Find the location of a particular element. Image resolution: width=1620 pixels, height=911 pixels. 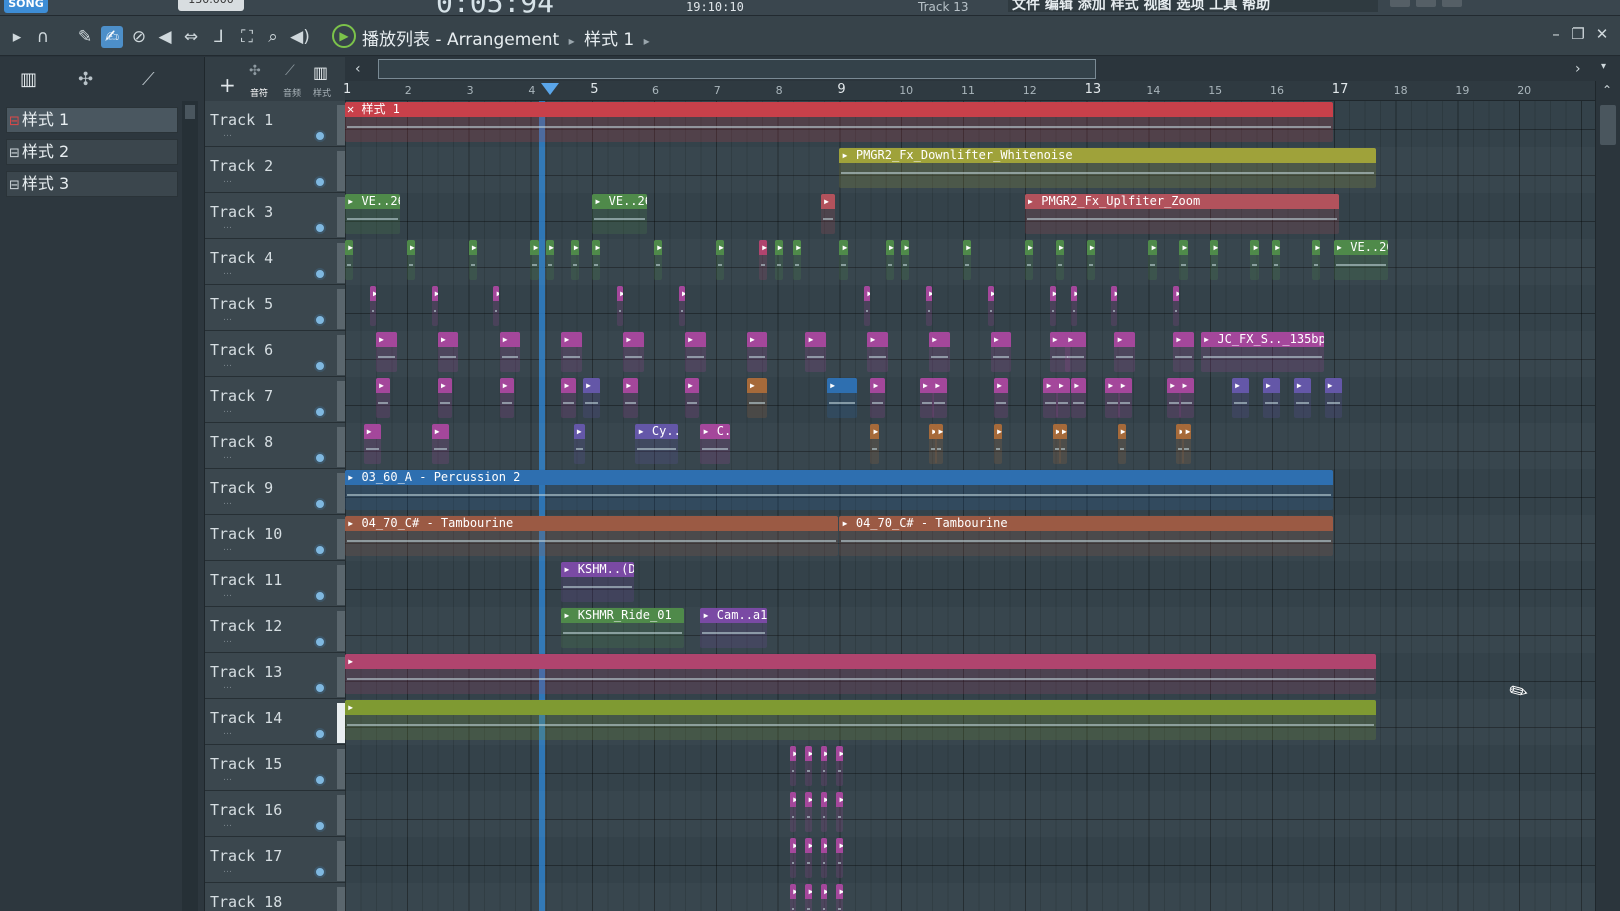

track-name: Track 16 is located at coordinates (246, 810).